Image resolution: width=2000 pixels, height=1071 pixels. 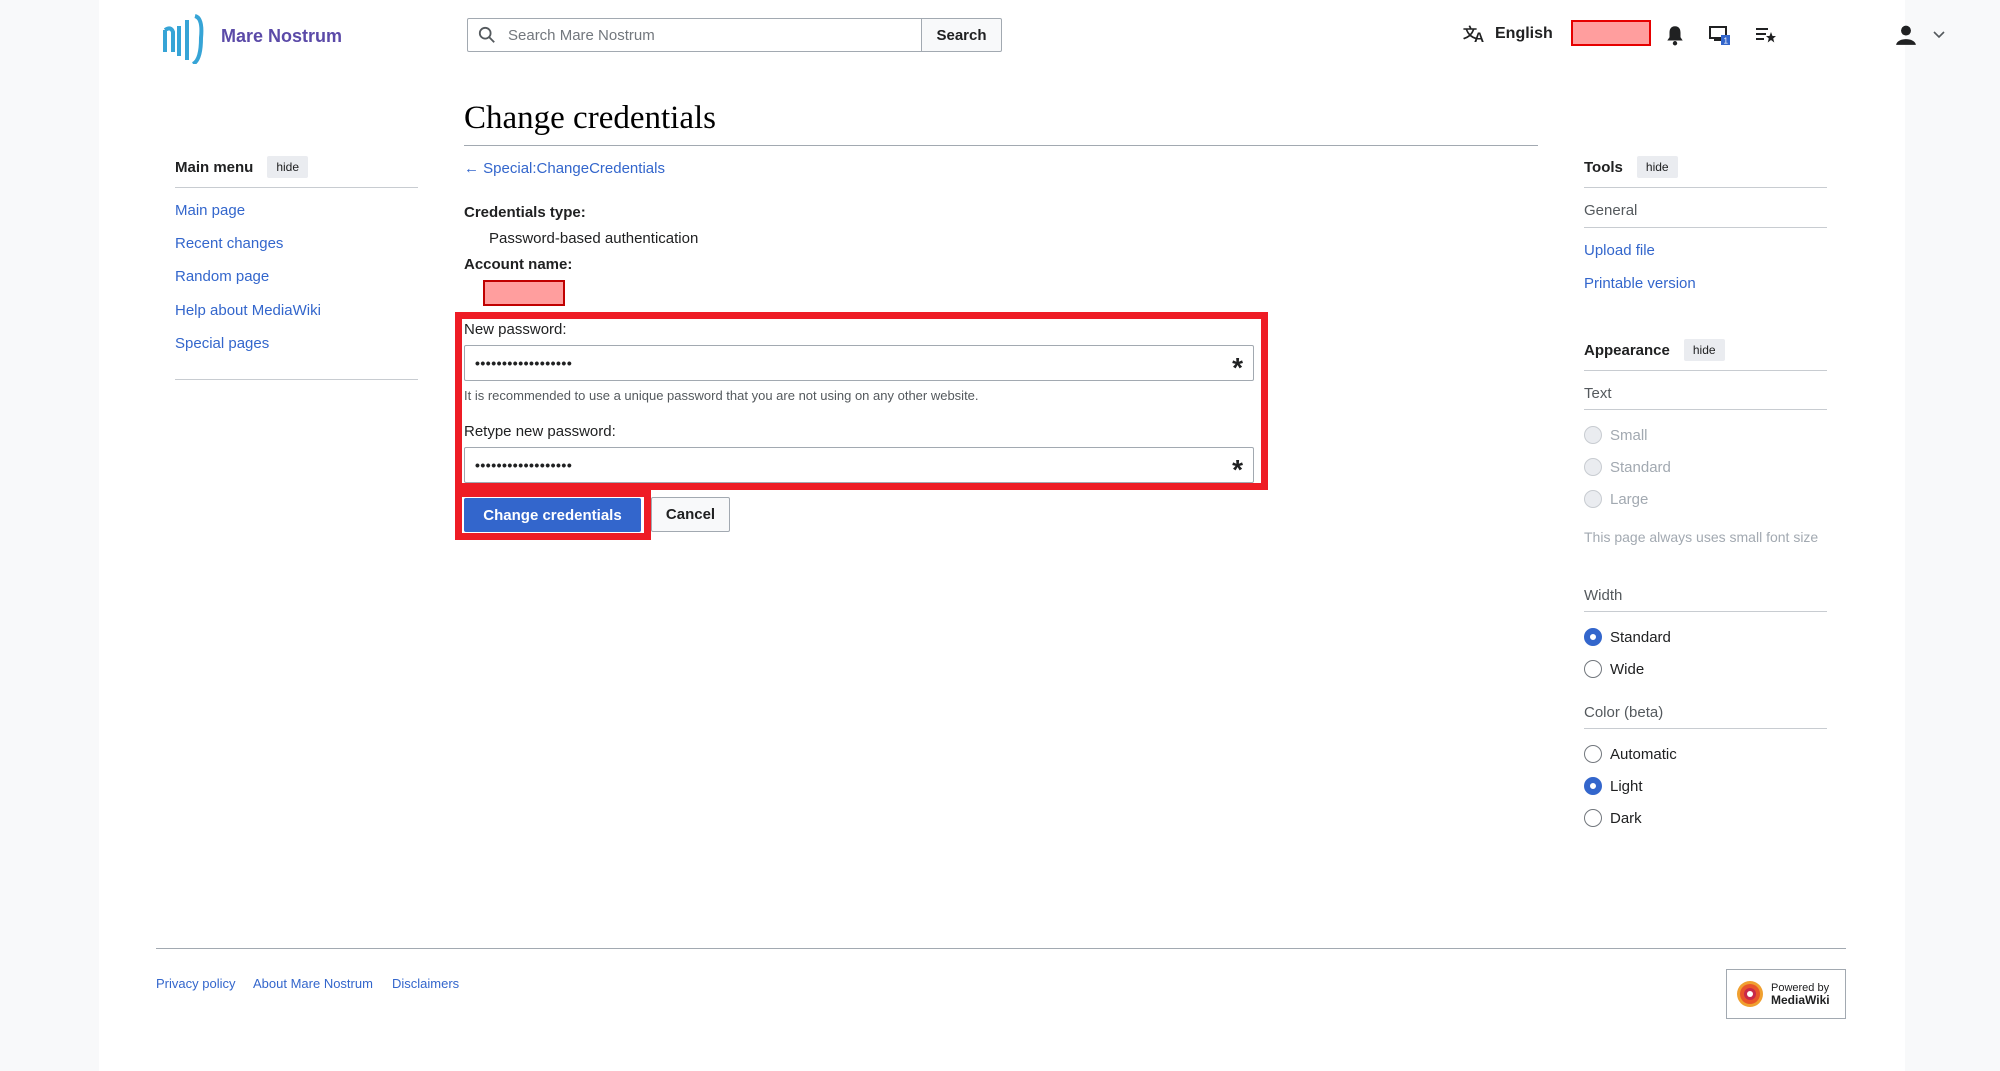 What do you see at coordinates (1640, 467) in the screenshot?
I see `text-size-standard-label: Standard` at bounding box center [1640, 467].